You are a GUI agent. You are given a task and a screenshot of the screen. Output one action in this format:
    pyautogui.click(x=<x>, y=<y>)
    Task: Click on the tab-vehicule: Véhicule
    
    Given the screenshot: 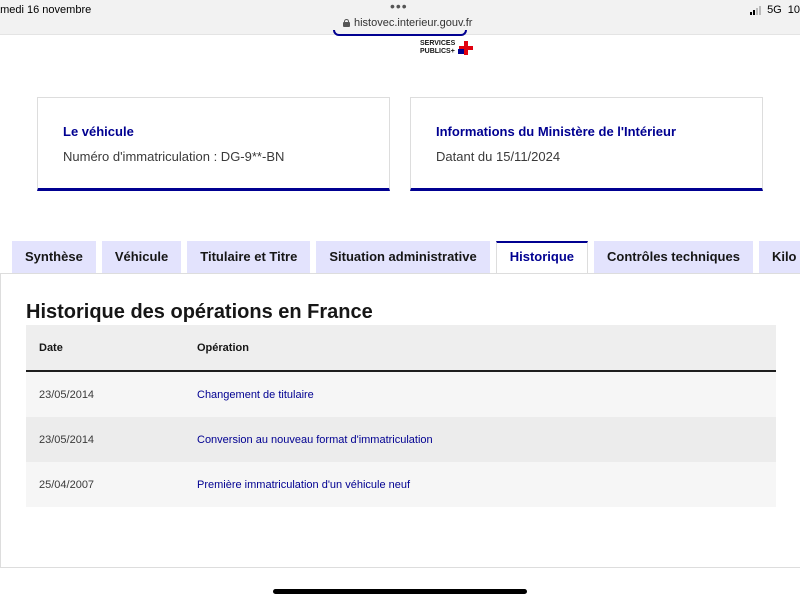 What is the action you would take?
    pyautogui.click(x=141, y=257)
    